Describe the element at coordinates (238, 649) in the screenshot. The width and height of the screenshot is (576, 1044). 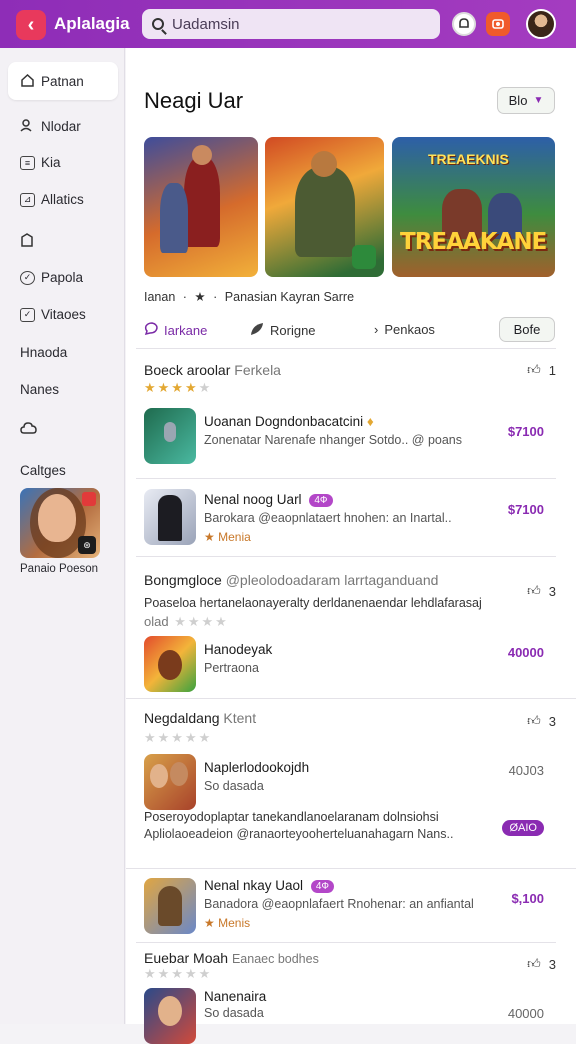
I see `app-title: Hanodeyak` at that location.